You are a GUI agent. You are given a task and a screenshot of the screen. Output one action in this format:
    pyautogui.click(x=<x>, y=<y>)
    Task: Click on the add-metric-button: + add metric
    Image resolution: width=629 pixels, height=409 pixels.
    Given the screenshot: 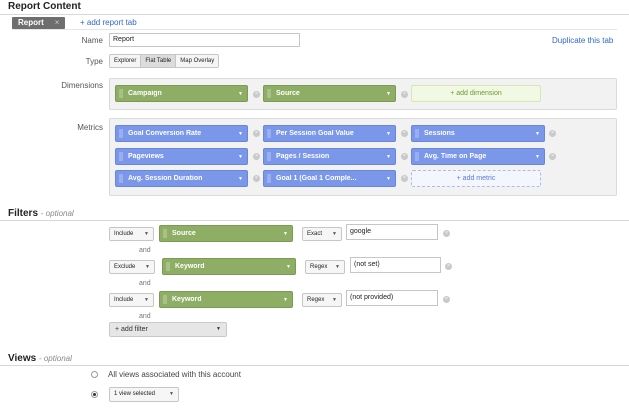 What is the action you would take?
    pyautogui.click(x=476, y=178)
    